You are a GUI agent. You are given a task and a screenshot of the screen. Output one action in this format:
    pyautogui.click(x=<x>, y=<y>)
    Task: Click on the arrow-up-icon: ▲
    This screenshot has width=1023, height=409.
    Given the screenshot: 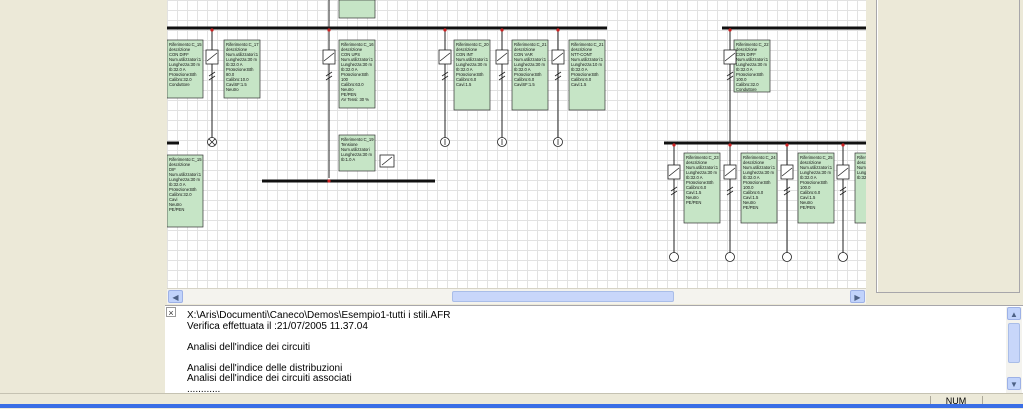 What is the action you would take?
    pyautogui.click(x=1014, y=313)
    